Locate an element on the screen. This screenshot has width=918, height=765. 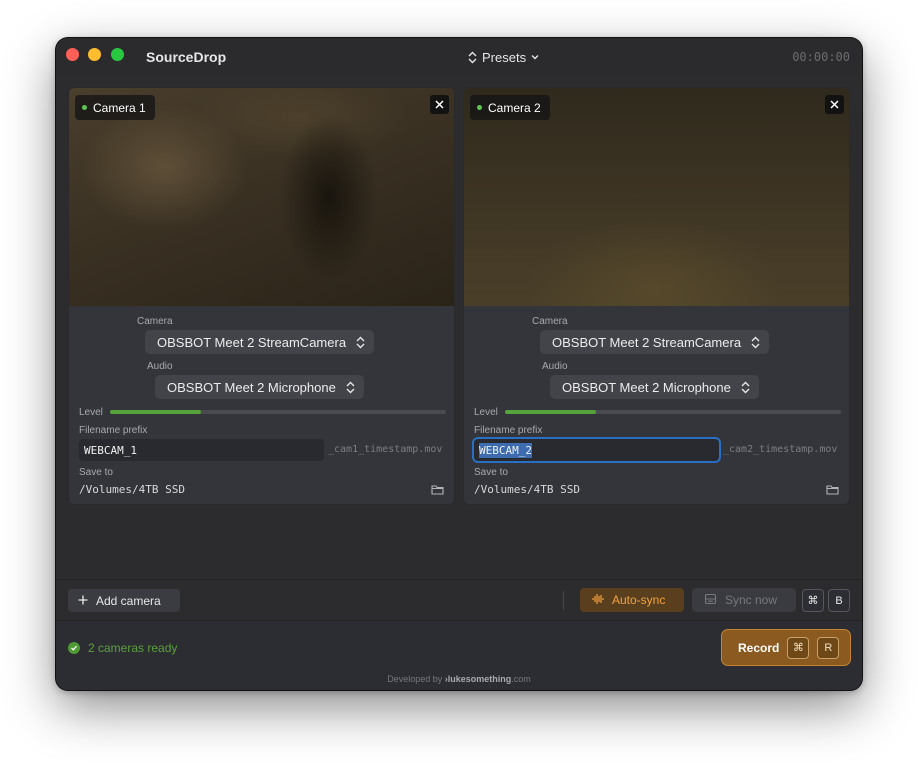
auto-sync-label: Auto-sync is located at coordinates (639, 600).